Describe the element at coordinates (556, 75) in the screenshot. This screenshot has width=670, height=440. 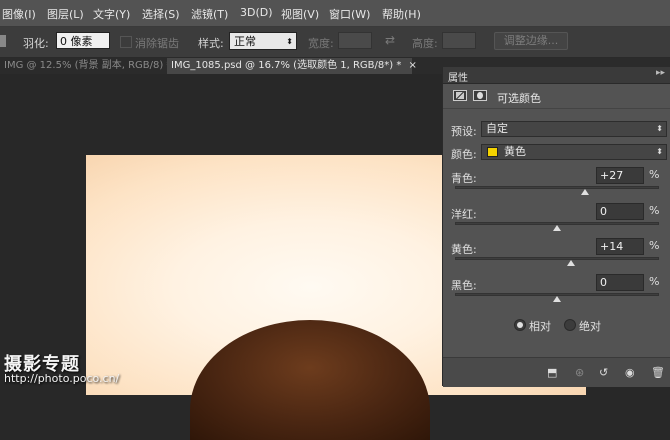
I see `panel-header: 属性 ▸▸` at that location.